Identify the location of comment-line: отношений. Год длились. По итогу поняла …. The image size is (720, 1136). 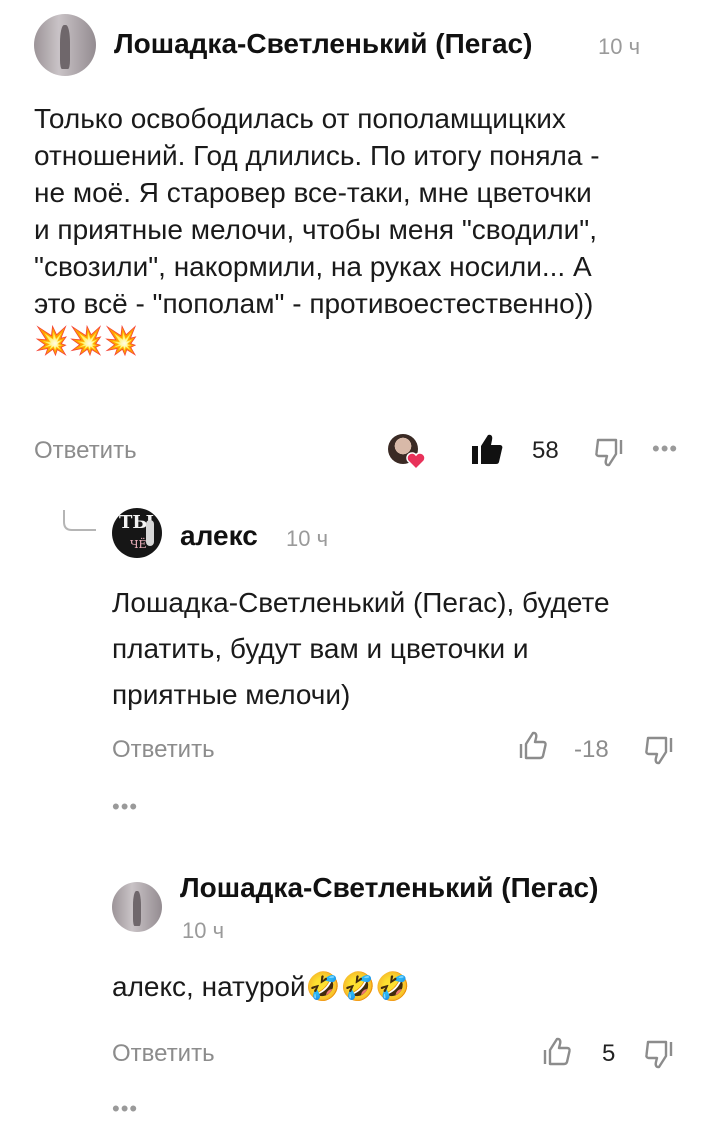
(317, 155).